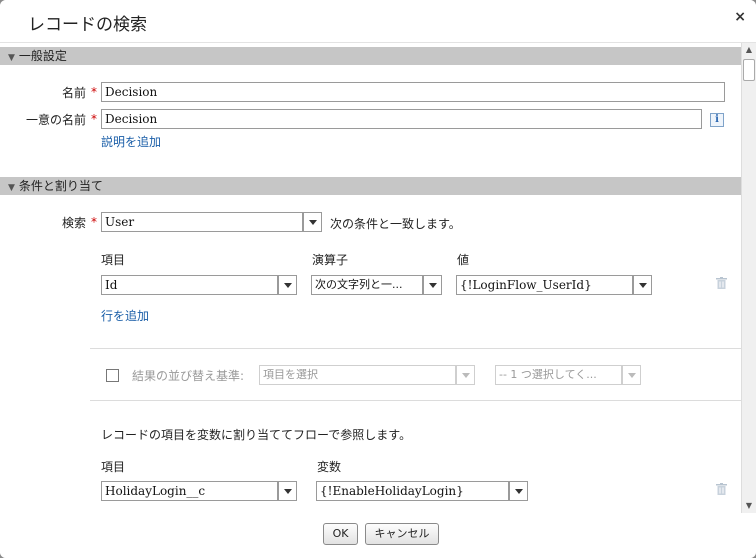  Describe the element at coordinates (401, 119) in the screenshot. I see `unique-name-input: Decision` at that location.